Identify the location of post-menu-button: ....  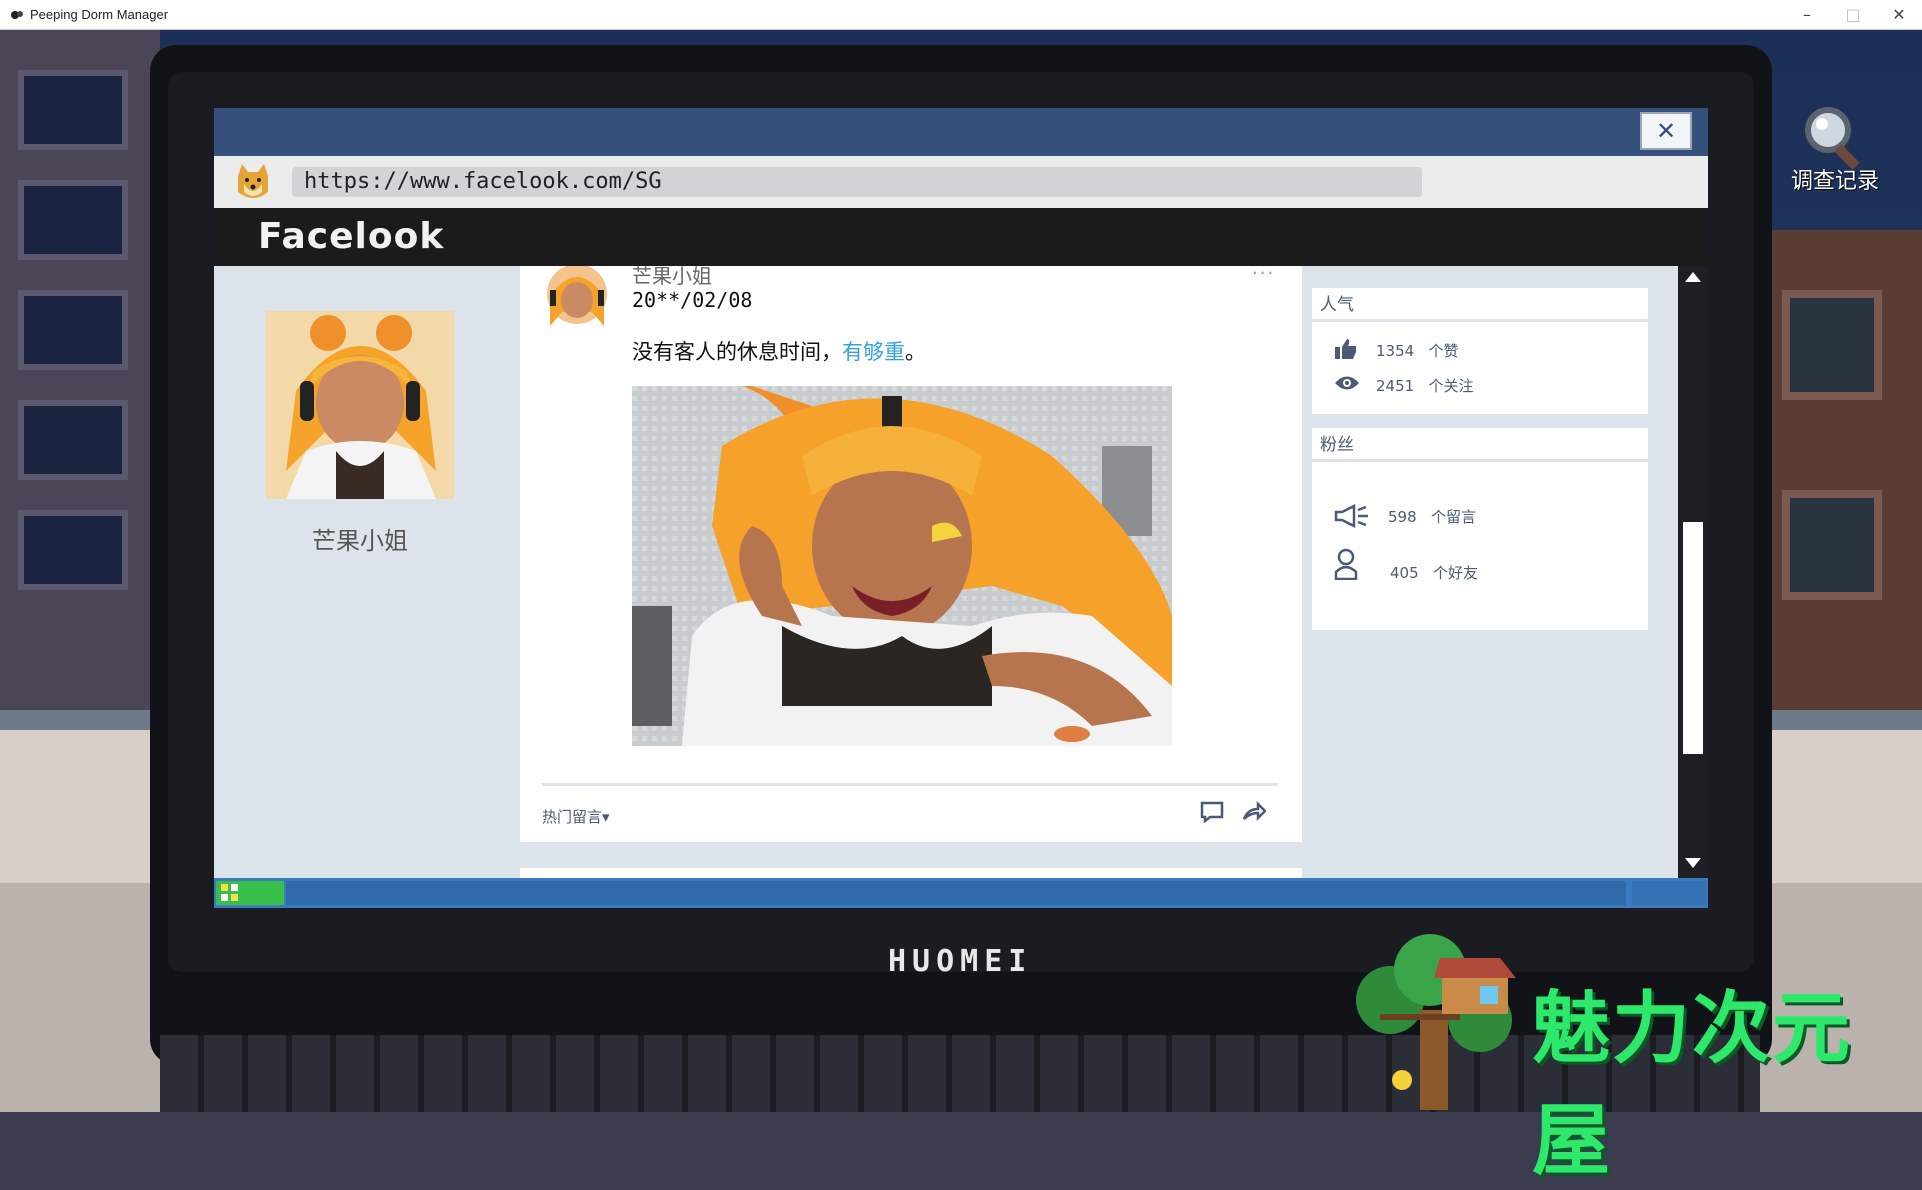
(1263, 272).